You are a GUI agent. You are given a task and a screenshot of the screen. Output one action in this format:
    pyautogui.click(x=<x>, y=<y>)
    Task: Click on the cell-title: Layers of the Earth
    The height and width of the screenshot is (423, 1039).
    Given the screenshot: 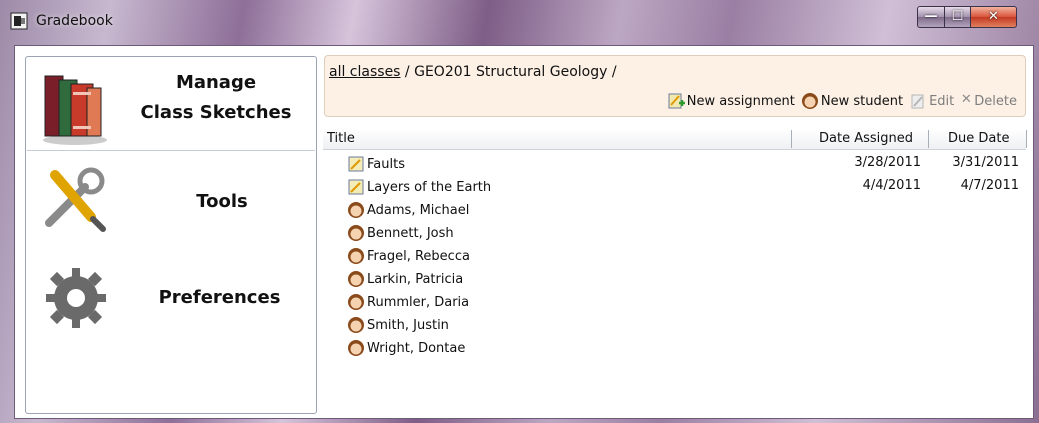 What is the action you would take?
    pyautogui.click(x=419, y=187)
    